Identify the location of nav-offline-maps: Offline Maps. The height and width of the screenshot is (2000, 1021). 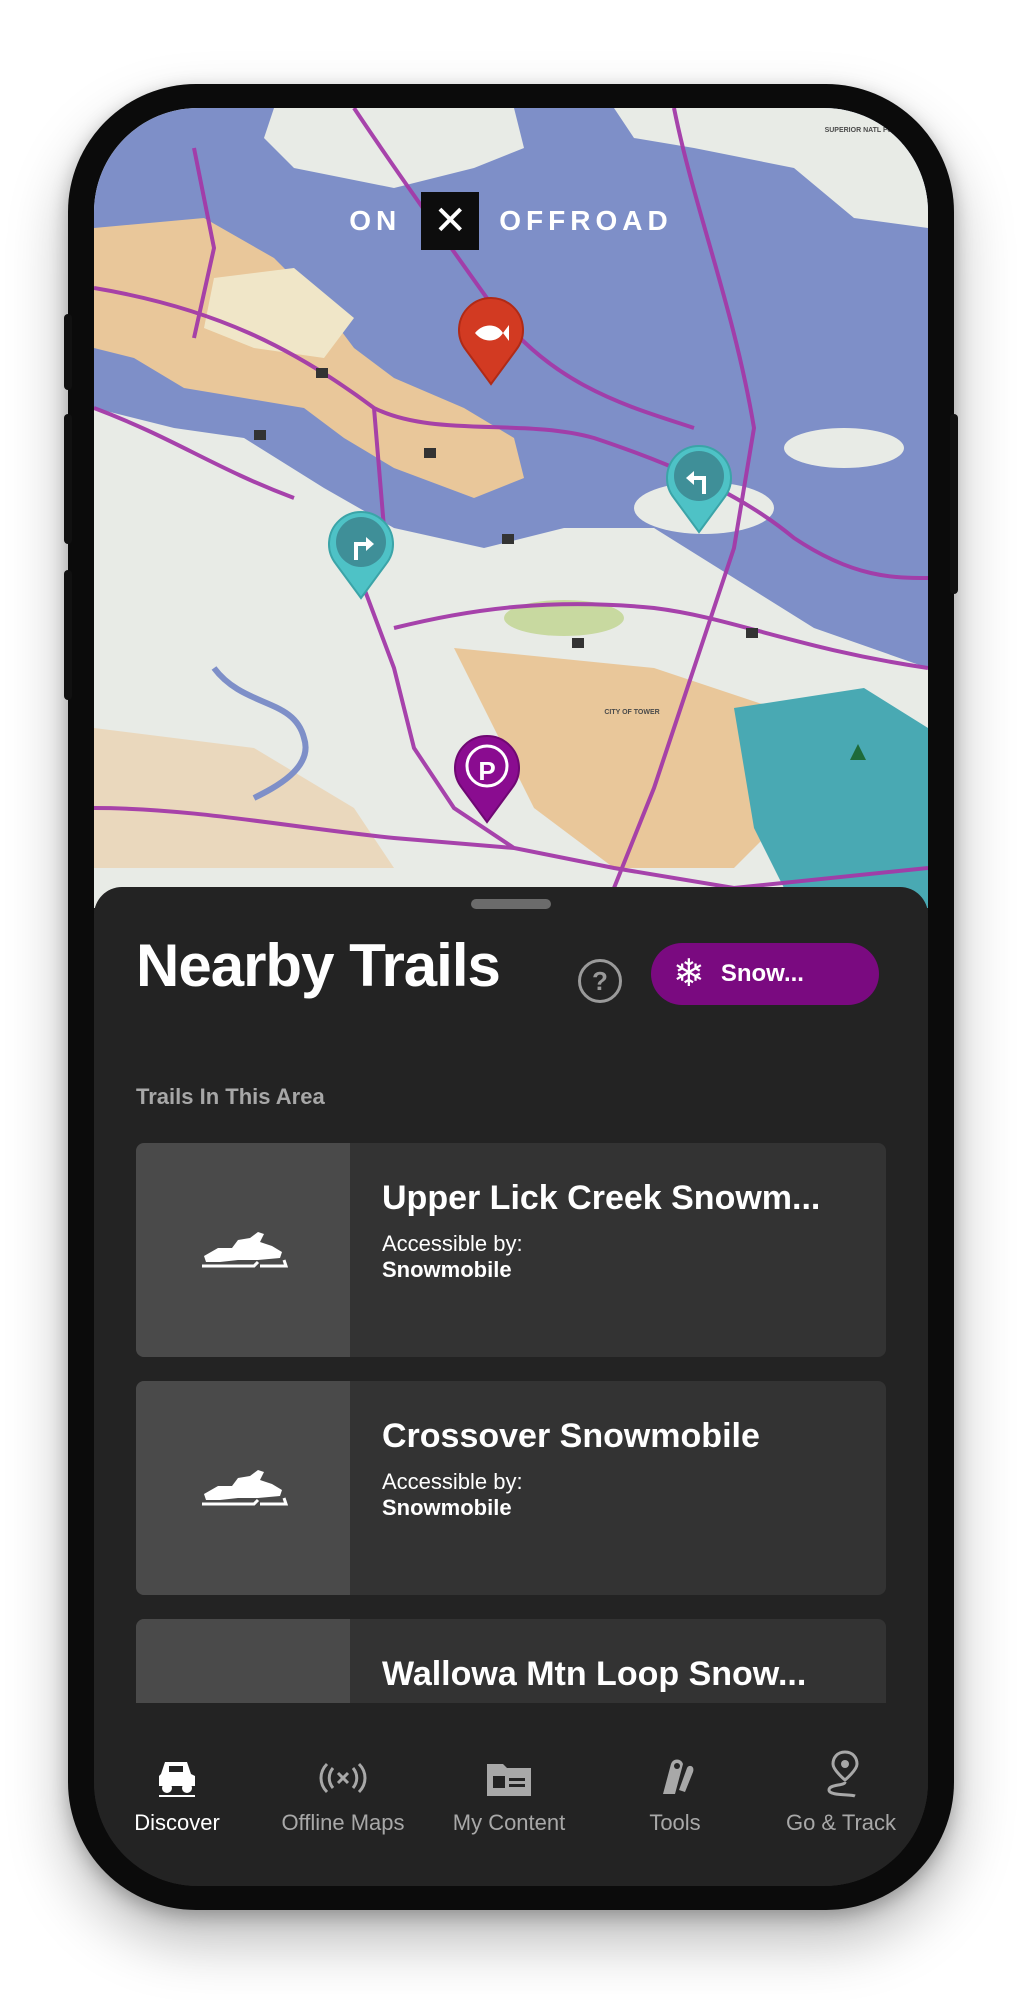
(343, 1776).